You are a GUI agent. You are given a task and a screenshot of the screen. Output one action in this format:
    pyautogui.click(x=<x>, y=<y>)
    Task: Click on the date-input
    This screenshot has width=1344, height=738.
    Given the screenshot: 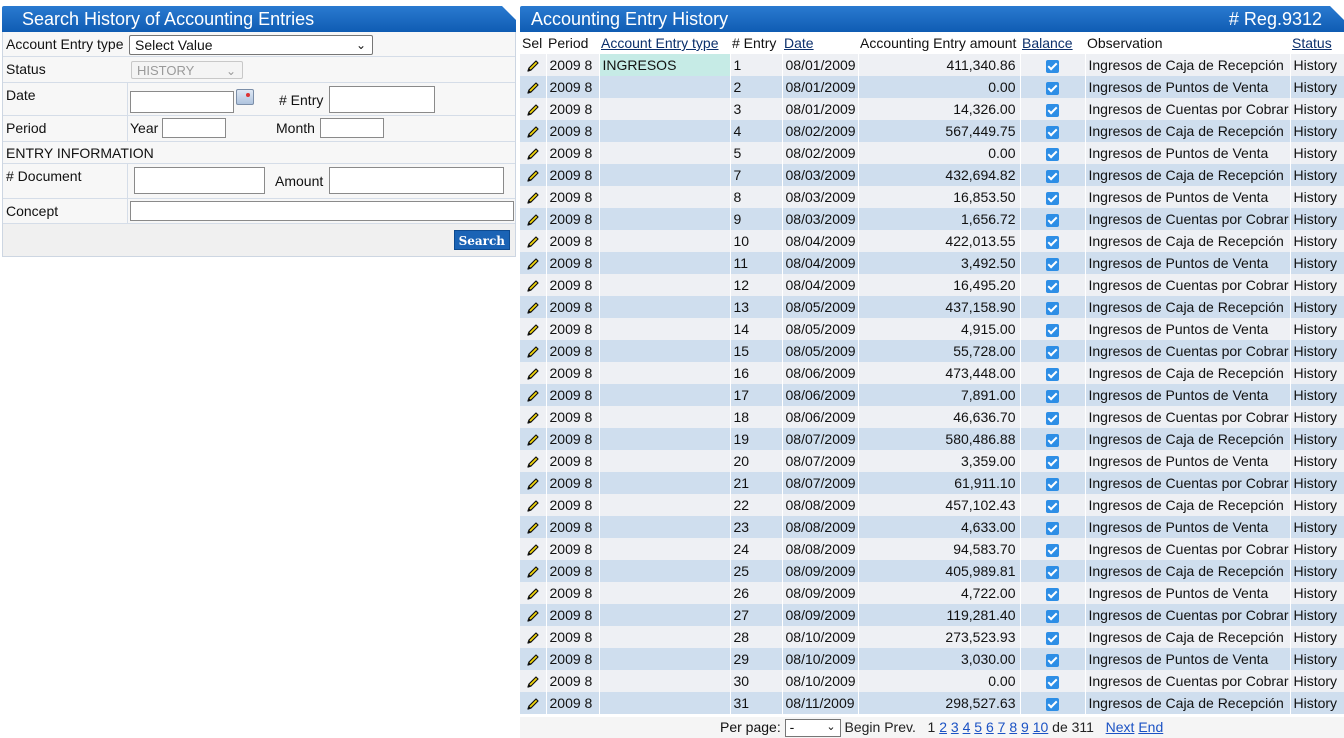 What is the action you would take?
    pyautogui.click(x=182, y=102)
    